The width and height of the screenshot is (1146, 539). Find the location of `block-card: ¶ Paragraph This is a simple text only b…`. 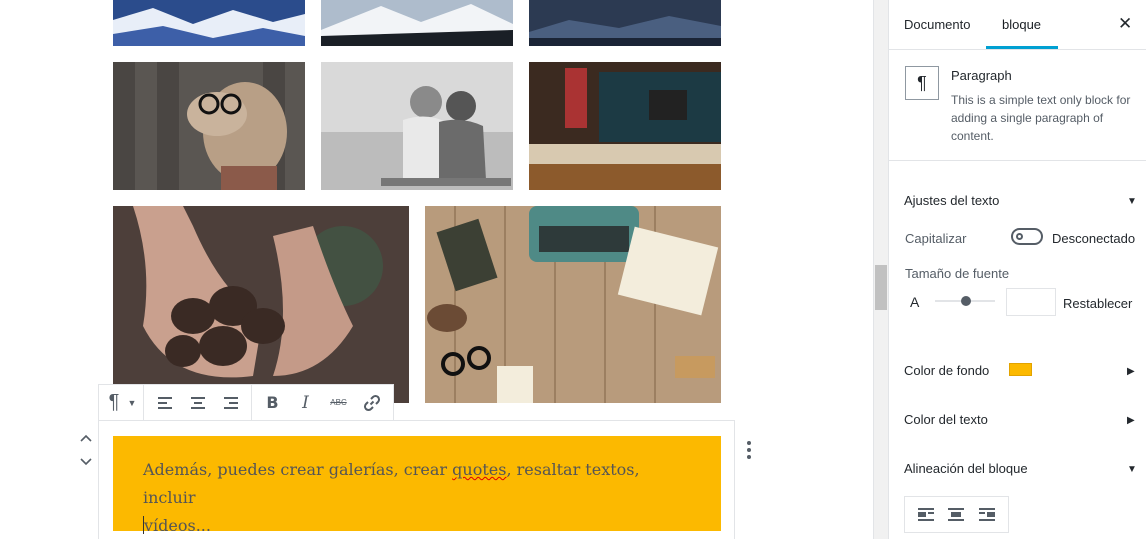

block-card: ¶ Paragraph This is a simple text only b… is located at coordinates (1017, 105).